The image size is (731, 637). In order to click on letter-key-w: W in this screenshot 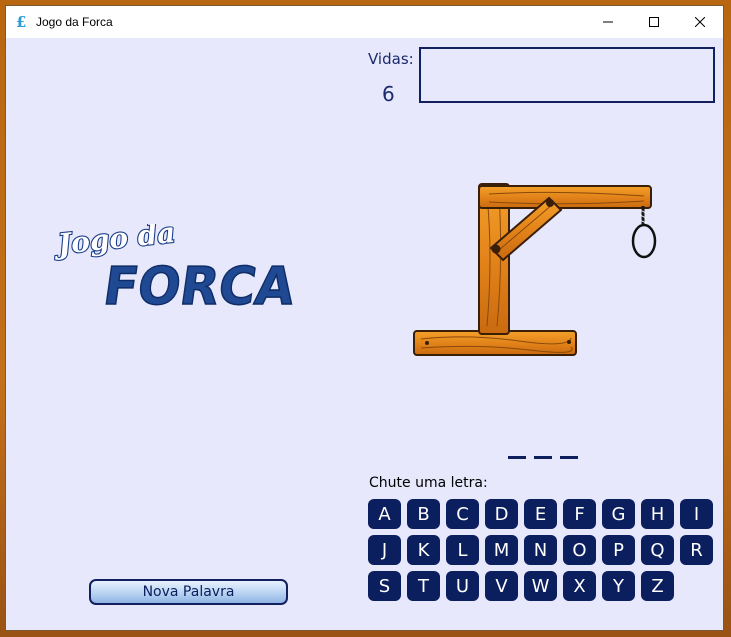, I will do `click(540, 586)`.